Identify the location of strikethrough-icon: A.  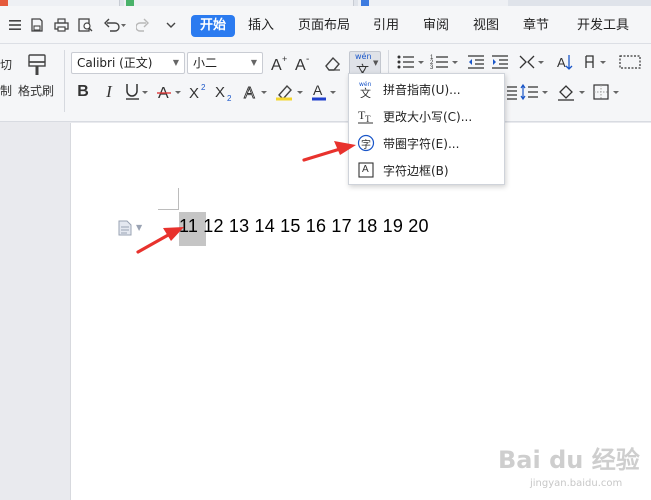
(170, 92).